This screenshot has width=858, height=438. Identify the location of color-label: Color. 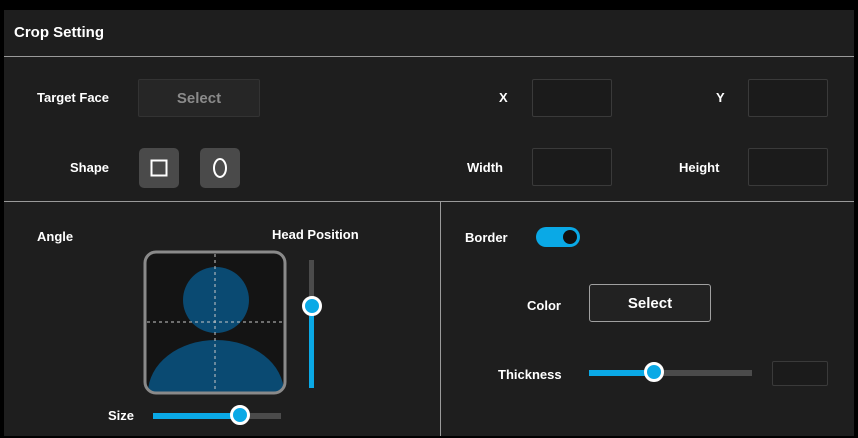
(544, 305).